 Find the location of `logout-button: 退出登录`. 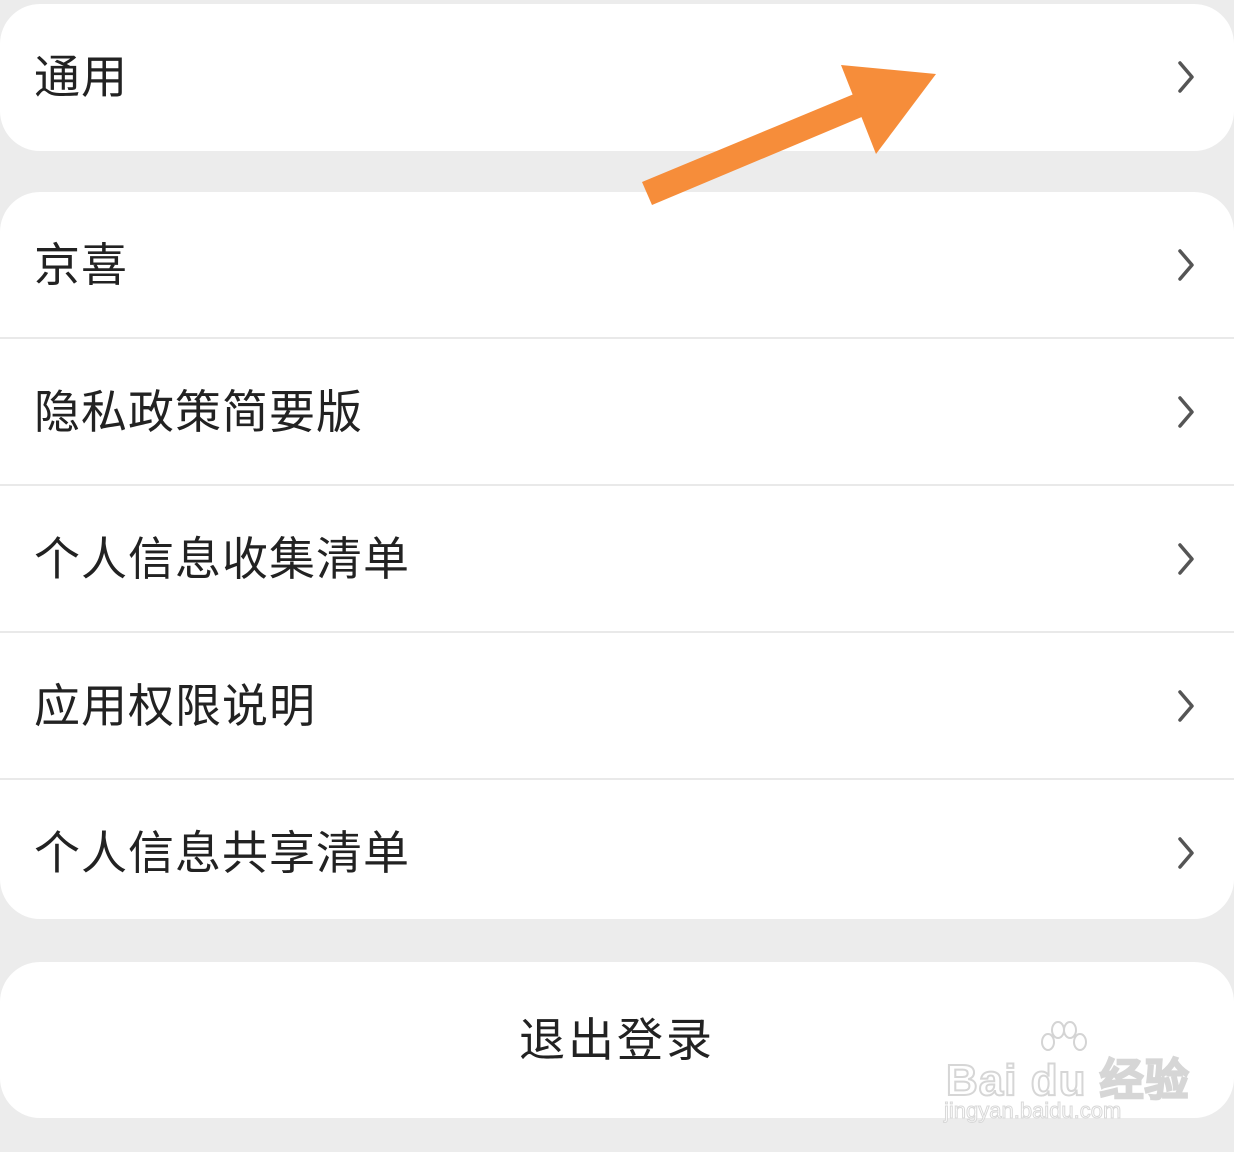

logout-button: 退出登录 is located at coordinates (617, 1040).